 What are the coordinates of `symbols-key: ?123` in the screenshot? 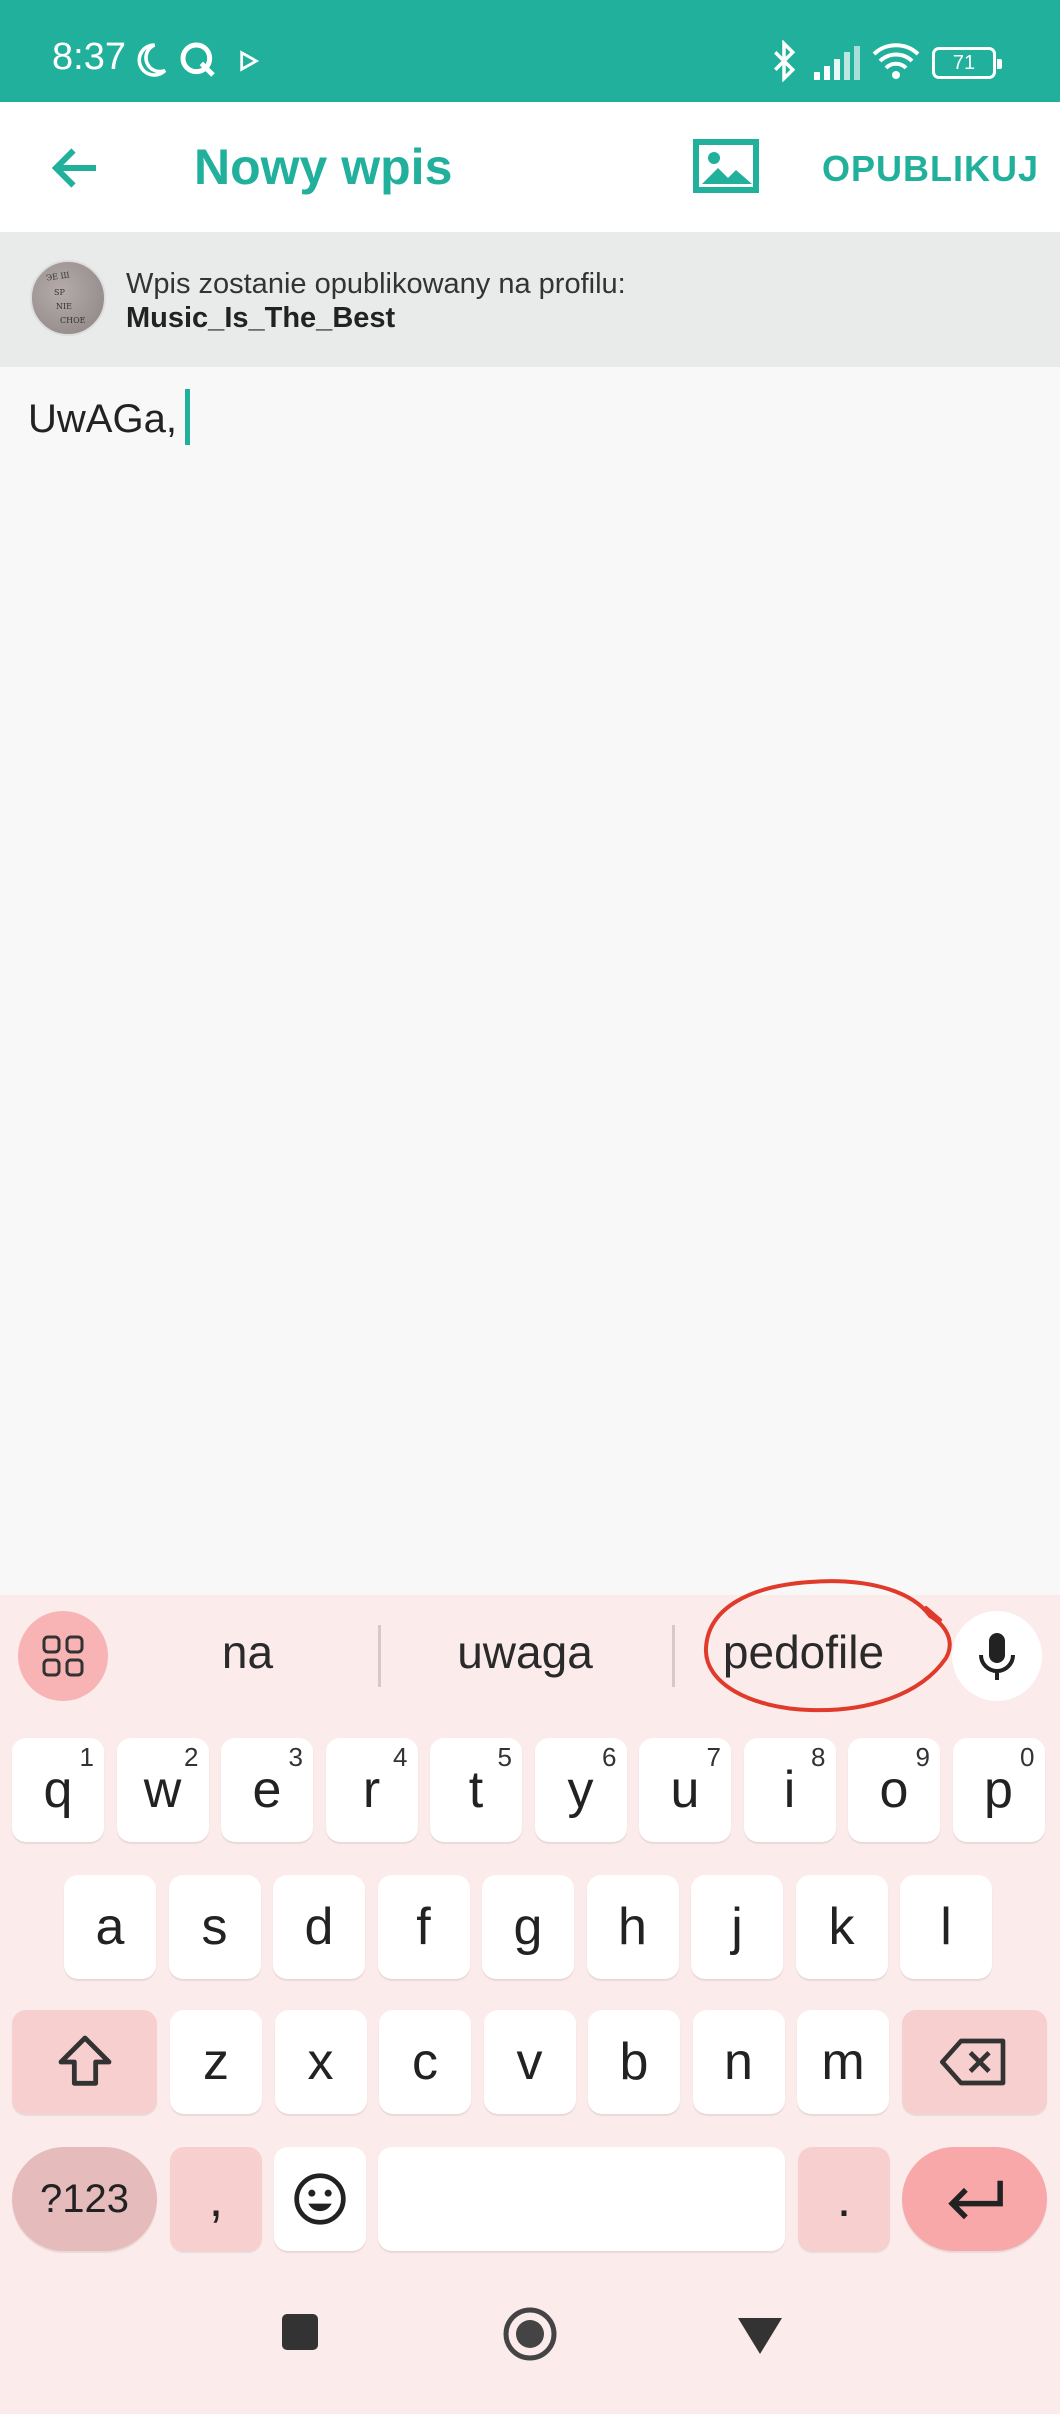 It's located at (84, 2199).